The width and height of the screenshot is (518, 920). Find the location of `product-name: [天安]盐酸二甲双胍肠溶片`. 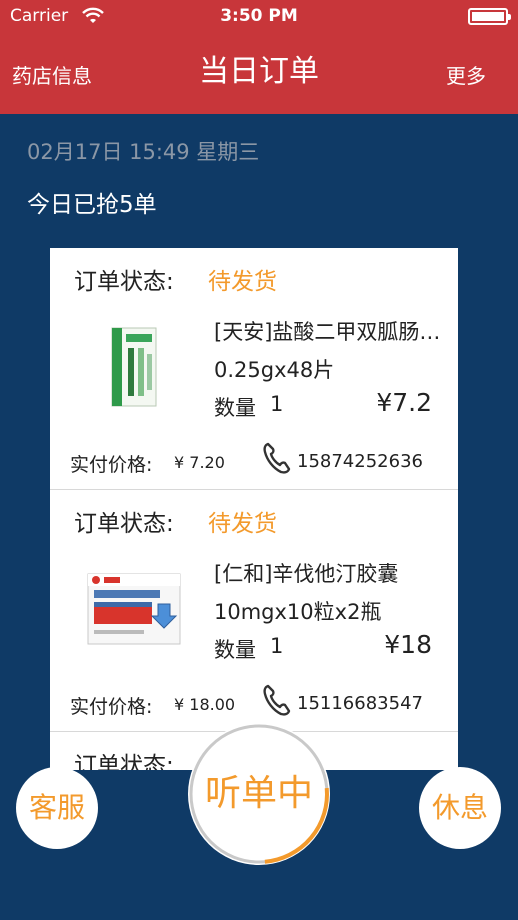

product-name: [天安]盐酸二甲双胍肠溶片 is located at coordinates (334, 332).